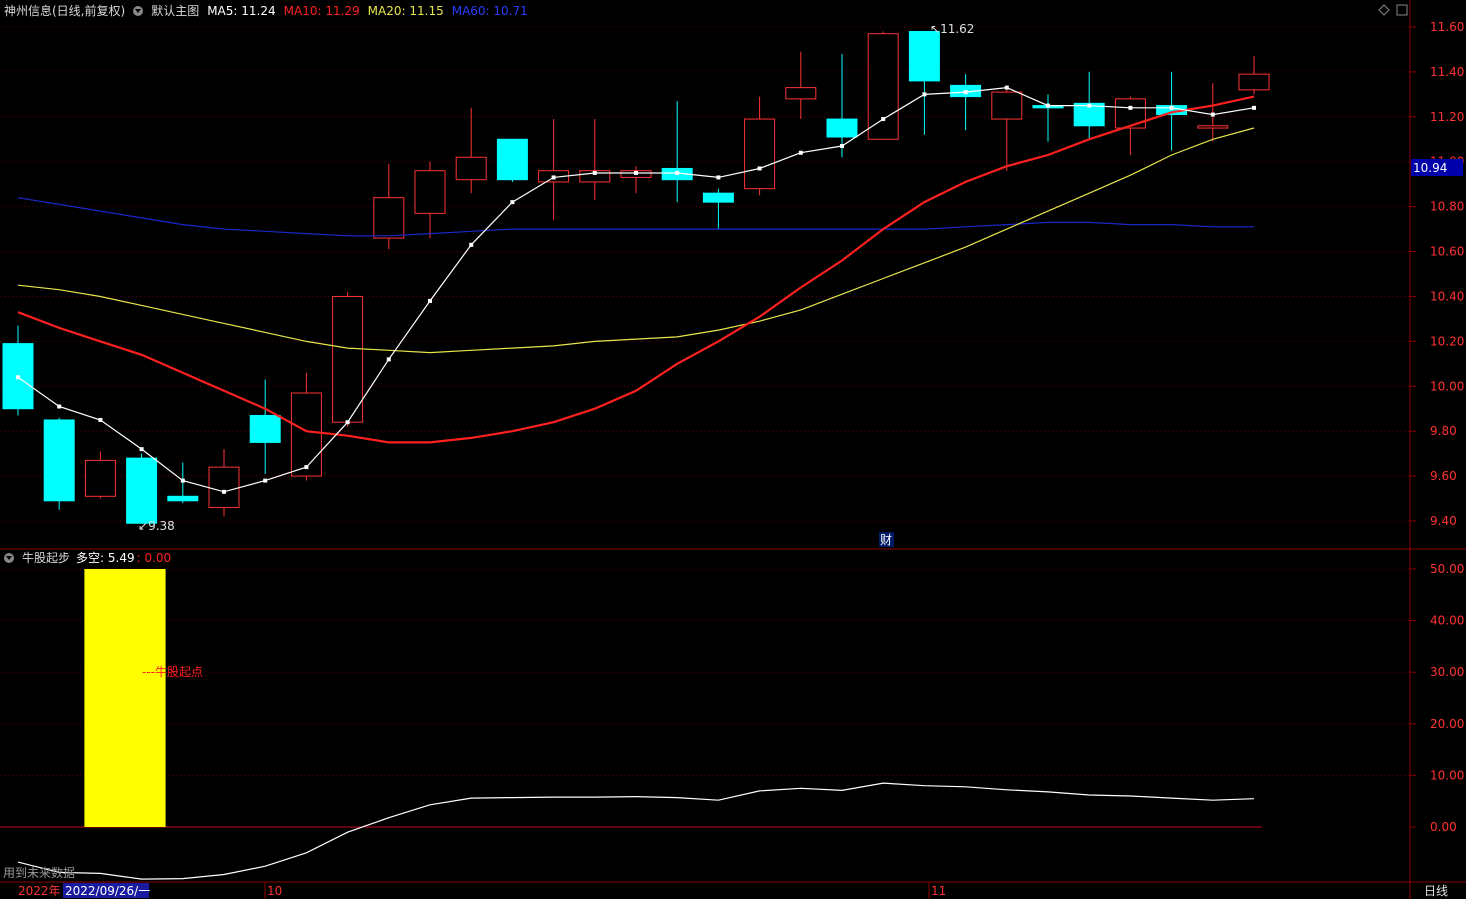  What do you see at coordinates (46, 558) in the screenshot?
I see `indicator-name: 牛股起步` at bounding box center [46, 558].